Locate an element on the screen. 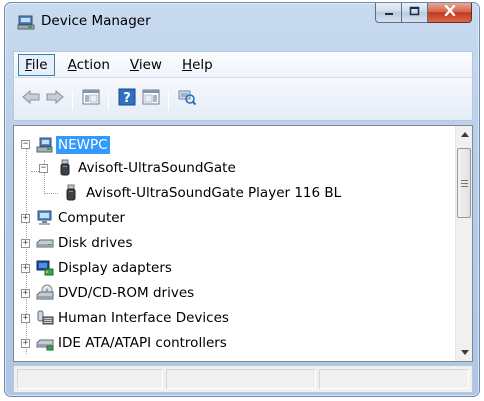 The image size is (484, 401). grip-icon is located at coordinates (464, 183).